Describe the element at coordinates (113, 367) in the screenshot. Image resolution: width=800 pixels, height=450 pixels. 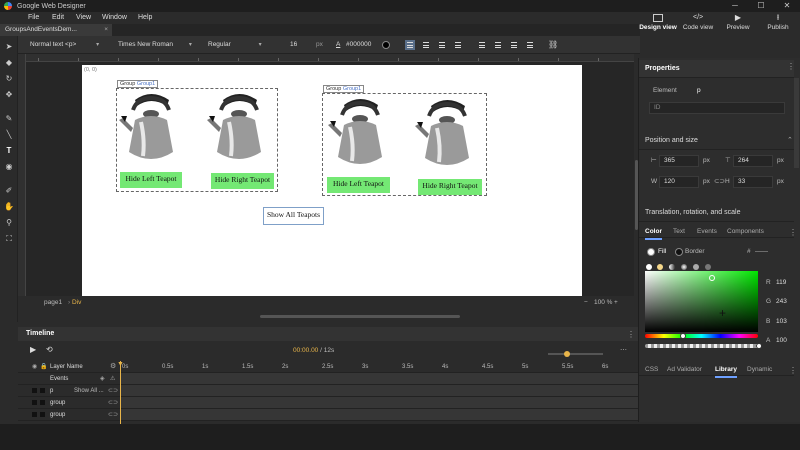
I see `layer-settings-icon: ⚙` at that location.